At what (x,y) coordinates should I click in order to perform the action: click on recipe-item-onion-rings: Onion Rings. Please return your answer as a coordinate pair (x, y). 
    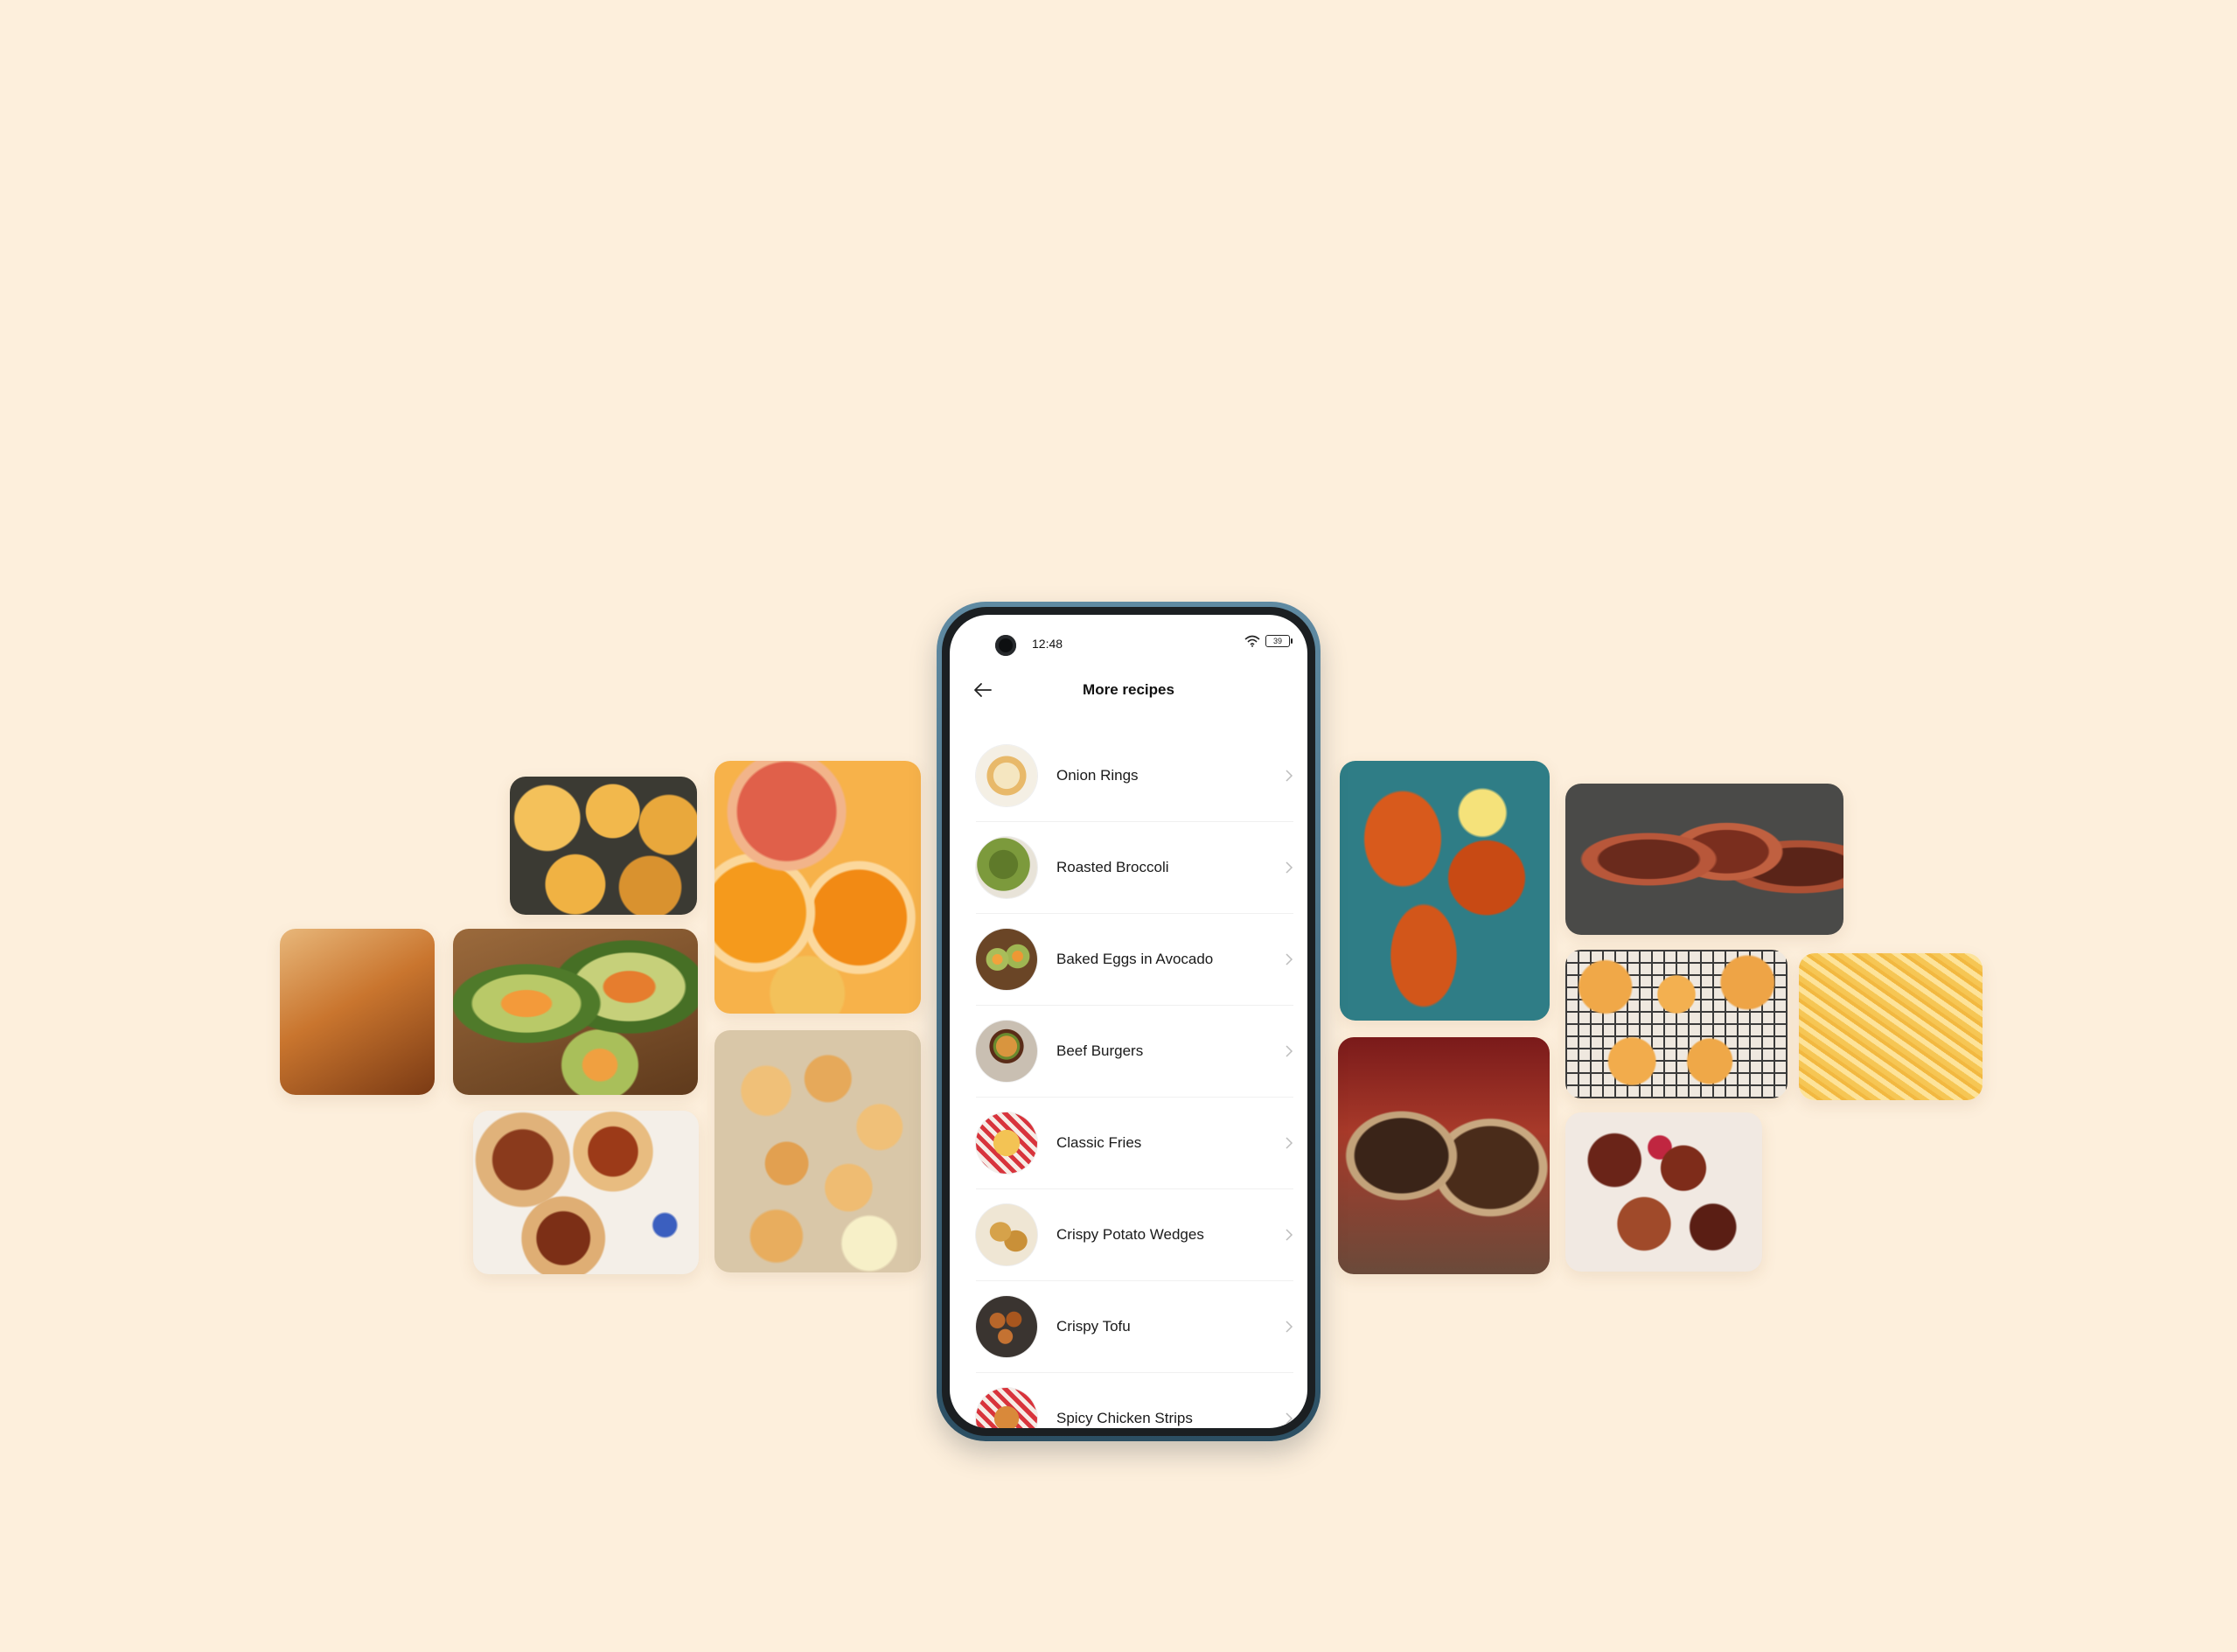
    Looking at the image, I should click on (1128, 776).